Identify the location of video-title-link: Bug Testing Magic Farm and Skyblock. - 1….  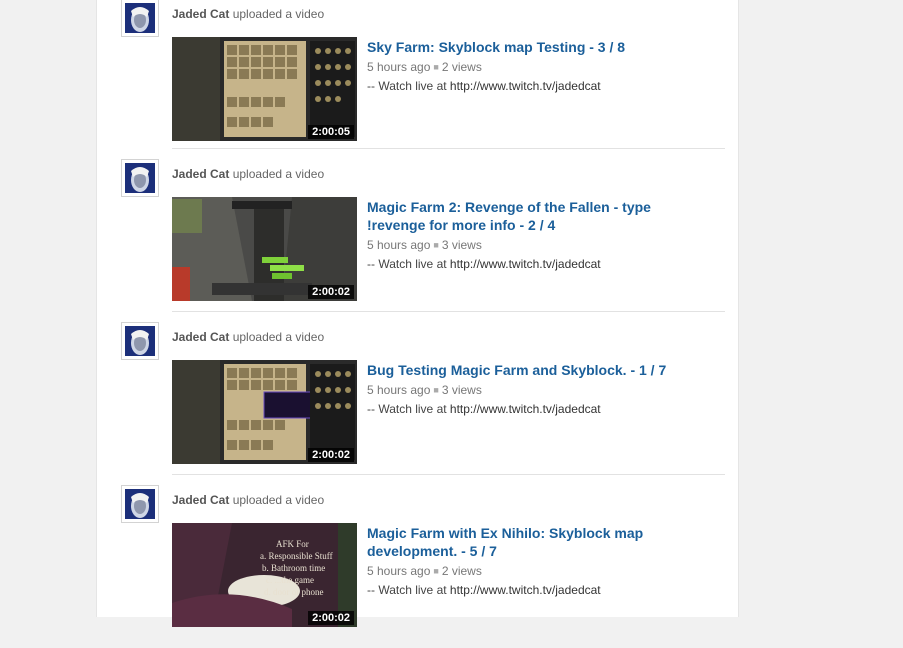
(527, 370).